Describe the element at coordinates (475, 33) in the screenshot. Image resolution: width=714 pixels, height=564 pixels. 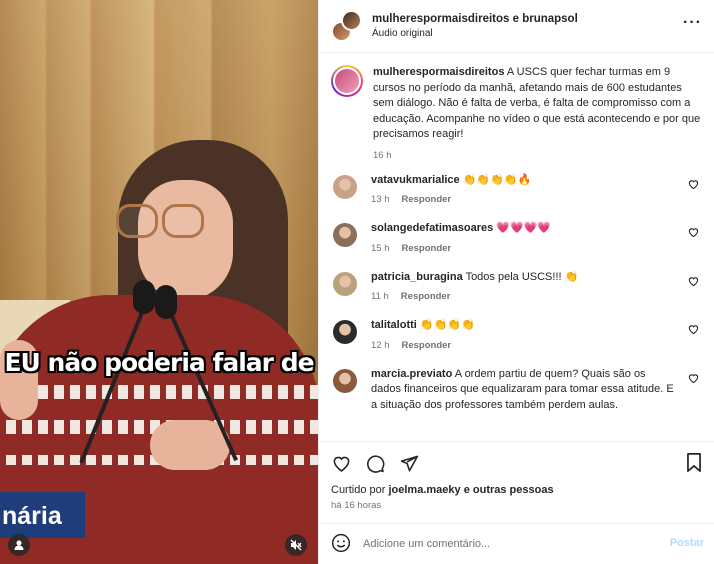
I see `audio-link: Áudio original` at that location.